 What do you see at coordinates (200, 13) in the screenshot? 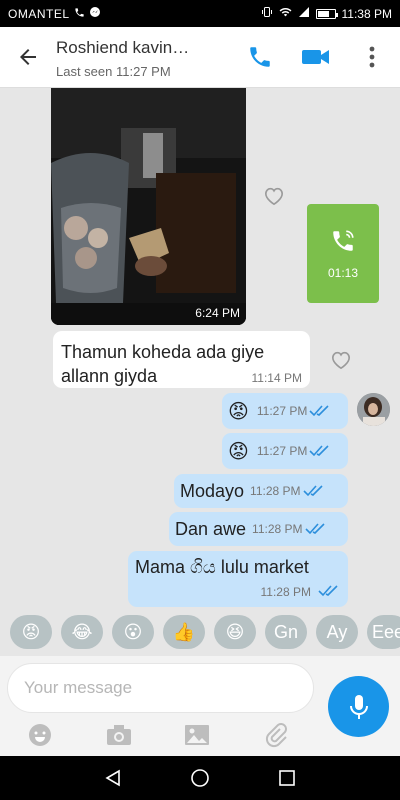
I see `status-bar: OMANTEL 11:38 PM` at bounding box center [200, 13].